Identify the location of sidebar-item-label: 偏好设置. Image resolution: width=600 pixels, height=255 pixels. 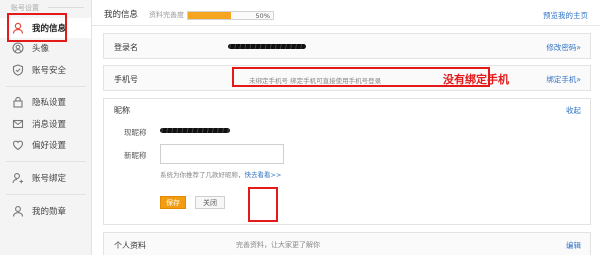
(49, 146).